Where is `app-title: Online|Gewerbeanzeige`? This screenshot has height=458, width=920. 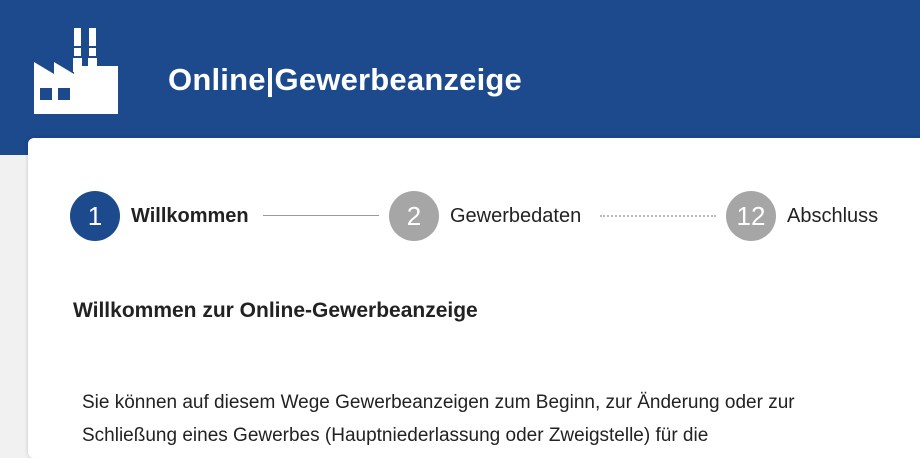
app-title: Online|Gewerbeanzeige is located at coordinates (345, 79).